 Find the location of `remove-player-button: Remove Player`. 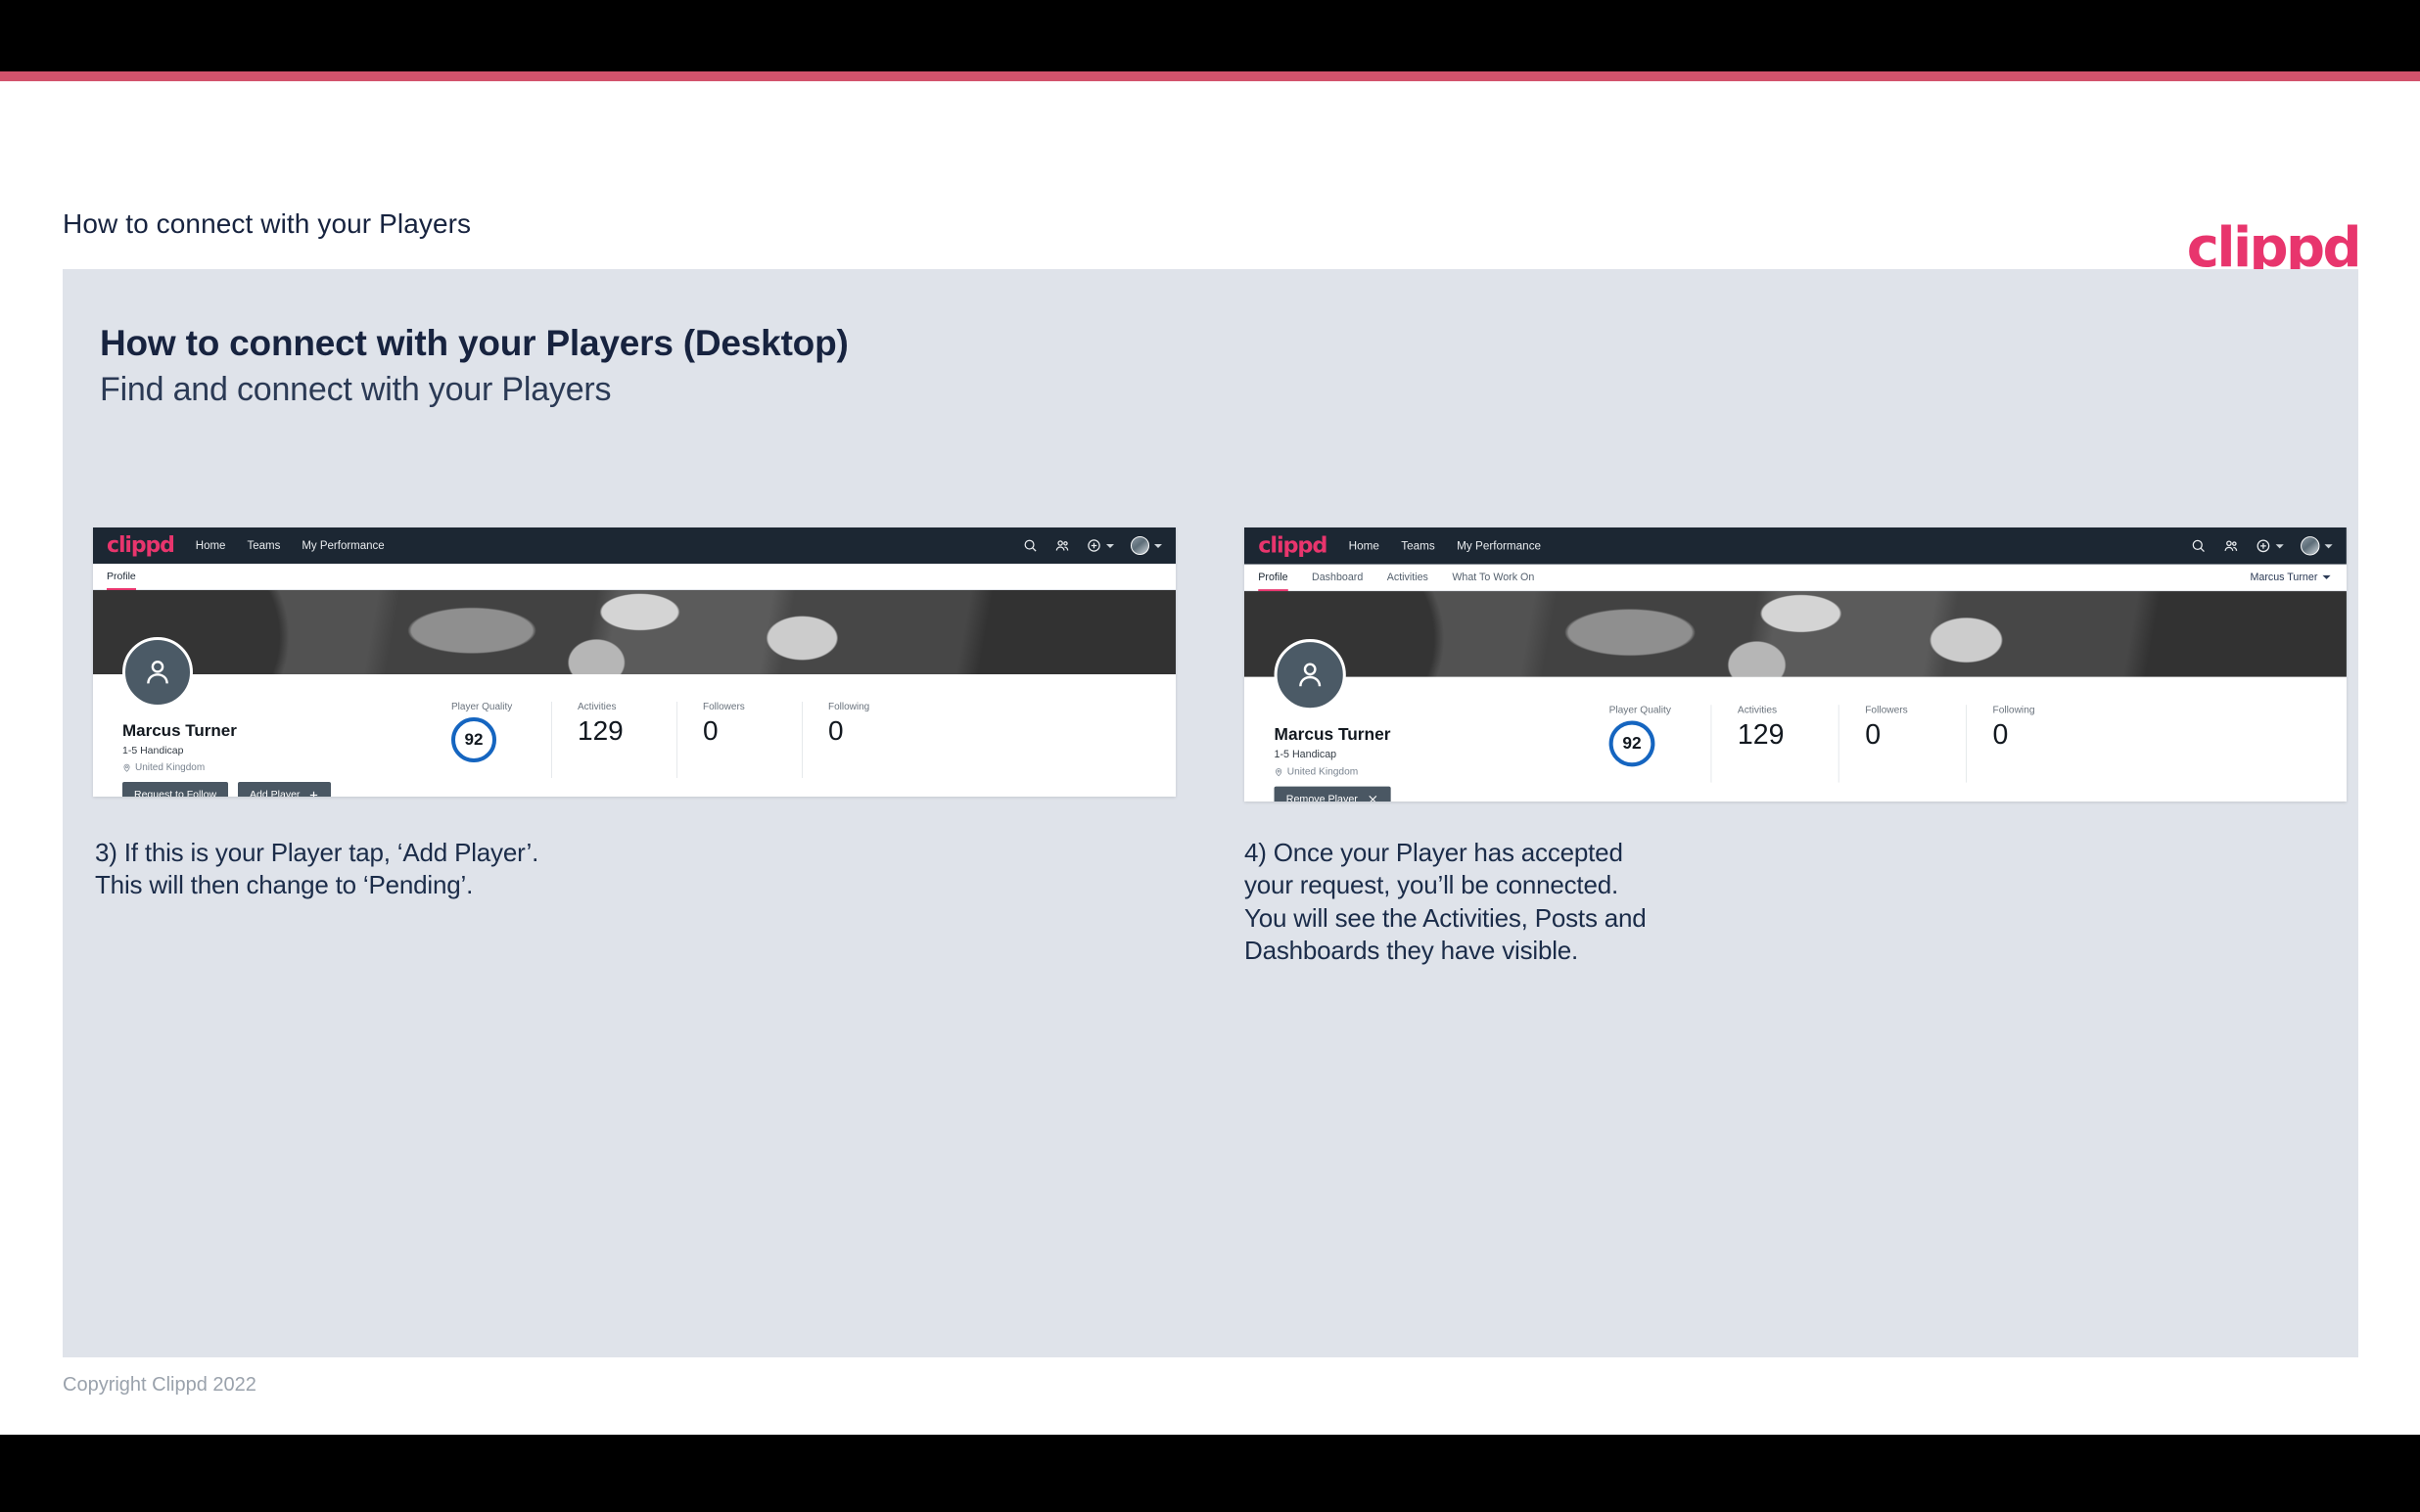

remove-player-button: Remove Player is located at coordinates (1332, 794).